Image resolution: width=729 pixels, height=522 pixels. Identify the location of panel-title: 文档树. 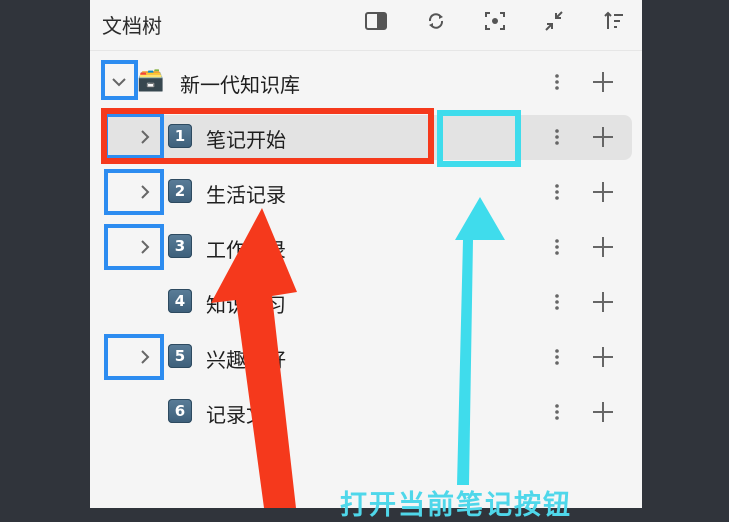
(132, 26).